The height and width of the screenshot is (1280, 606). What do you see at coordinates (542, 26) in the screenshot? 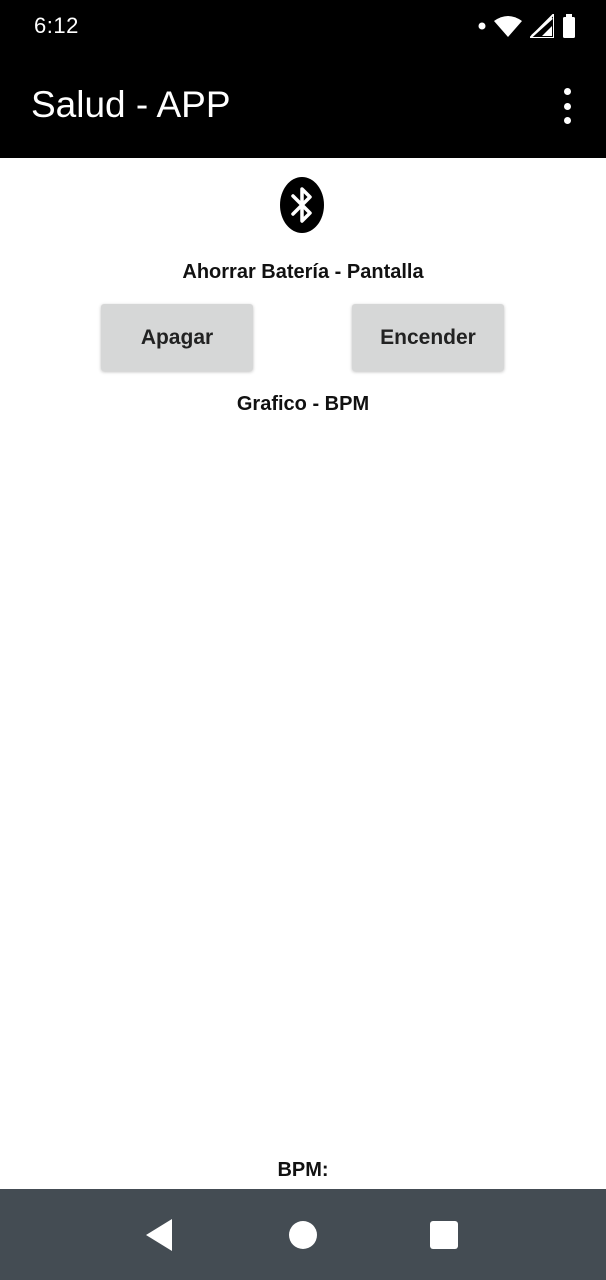
I see `cell-signal-icon` at bounding box center [542, 26].